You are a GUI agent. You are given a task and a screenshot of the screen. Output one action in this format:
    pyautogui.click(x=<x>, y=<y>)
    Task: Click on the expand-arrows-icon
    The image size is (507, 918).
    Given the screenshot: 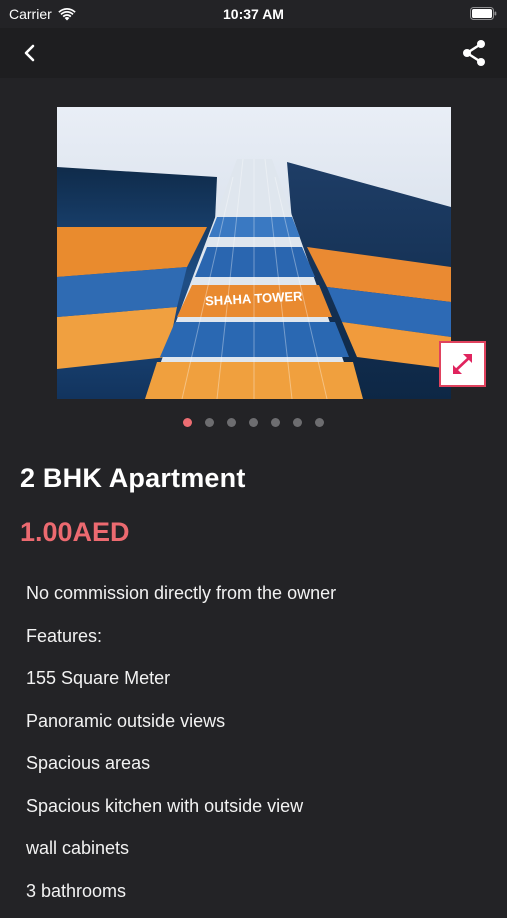 What is the action you would take?
    pyautogui.click(x=462, y=364)
    